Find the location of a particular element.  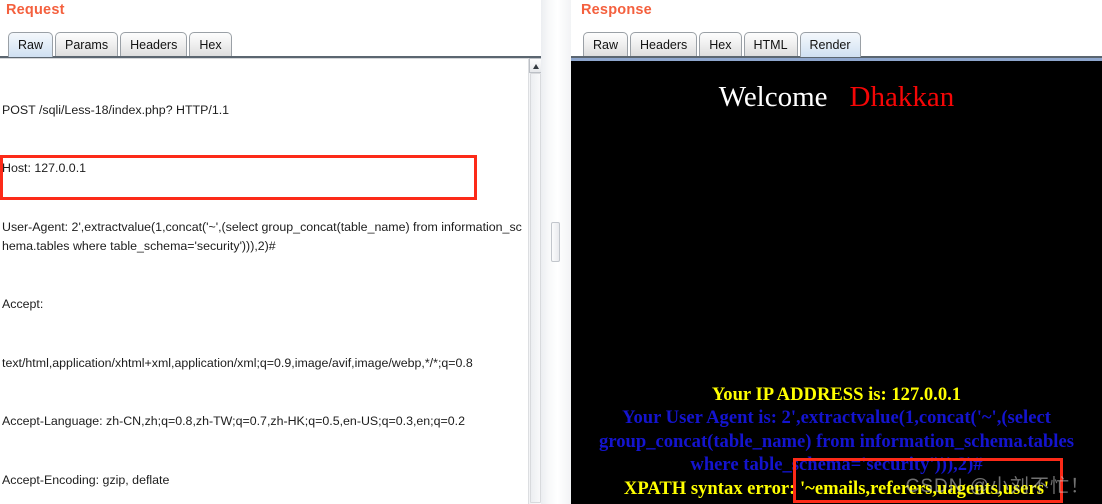

tab-request-params: Params is located at coordinates (87, 44).